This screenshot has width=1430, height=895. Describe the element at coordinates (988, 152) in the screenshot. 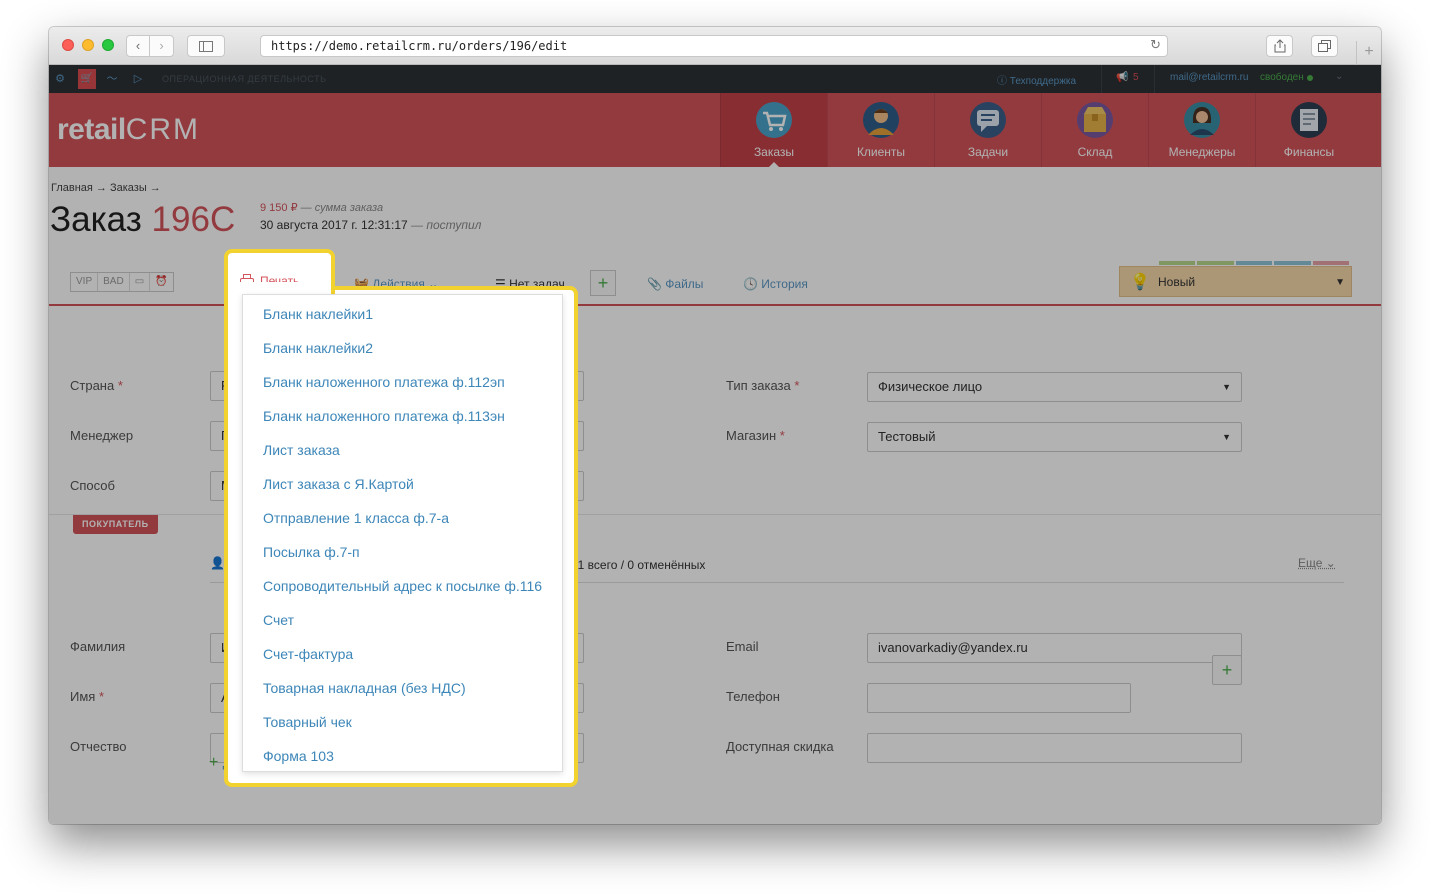

I see `nav-label: Задачи` at that location.